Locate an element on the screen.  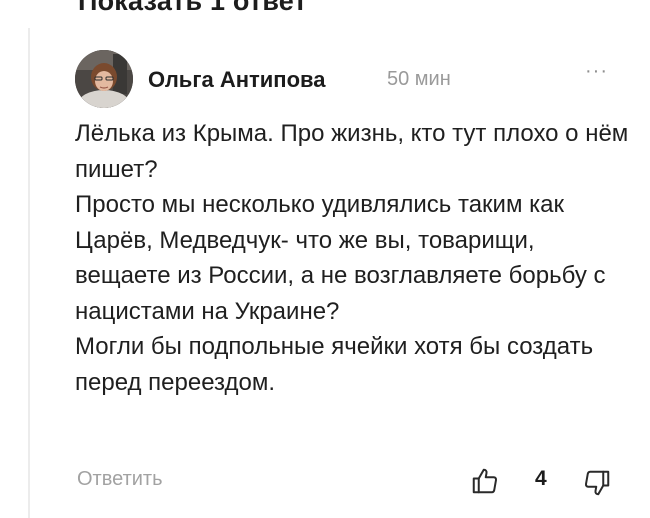
more-dots-icon: ··· is located at coordinates (596, 71).